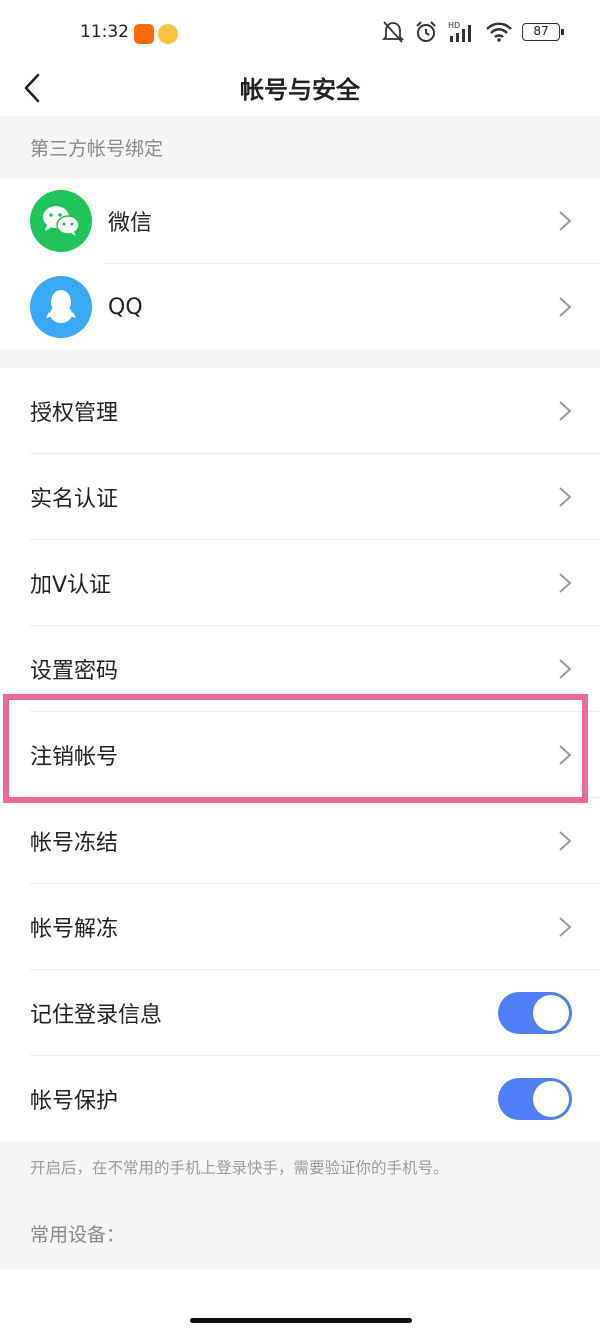 The width and height of the screenshot is (600, 1333). What do you see at coordinates (300, 1301) in the screenshot?
I see `devices-list` at bounding box center [300, 1301].